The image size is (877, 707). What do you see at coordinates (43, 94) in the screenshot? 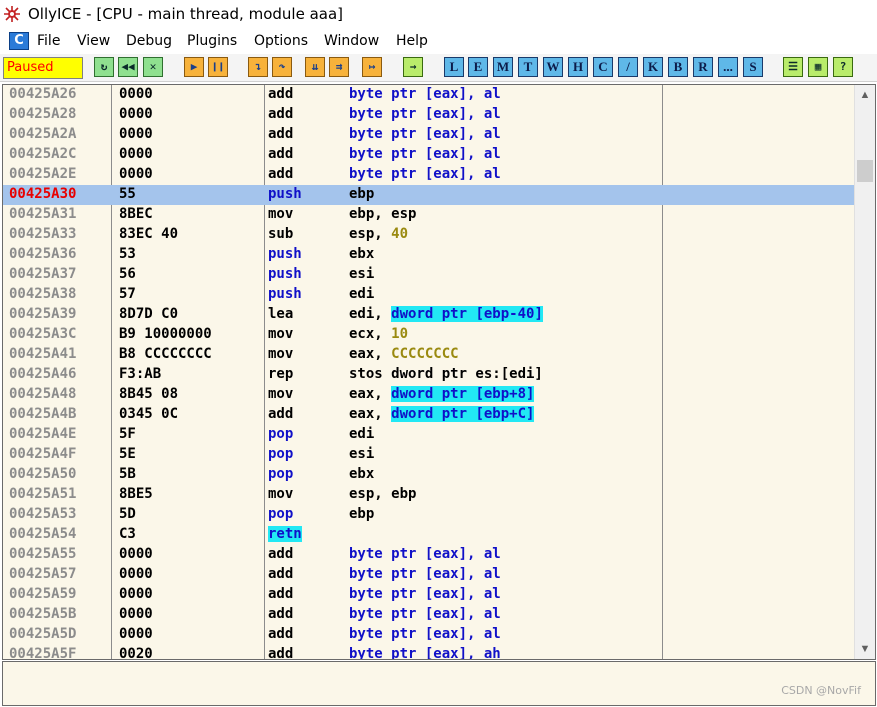
I see `address-cell: 00425A26` at bounding box center [43, 94].